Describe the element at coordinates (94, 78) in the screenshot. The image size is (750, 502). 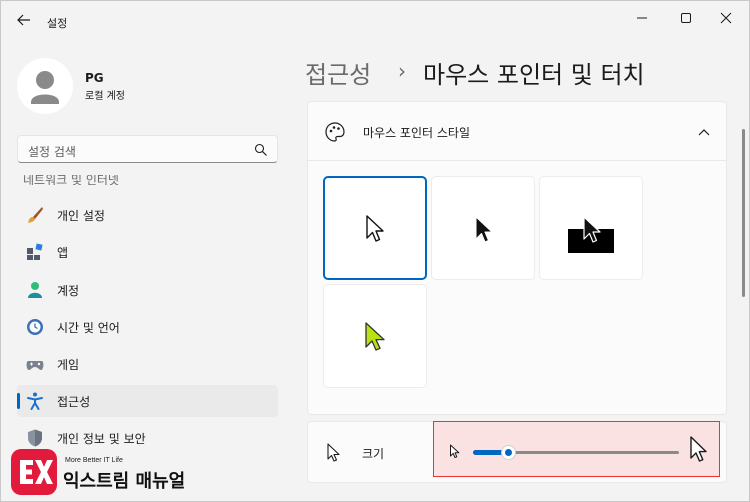
I see `profile-name: PG` at that location.